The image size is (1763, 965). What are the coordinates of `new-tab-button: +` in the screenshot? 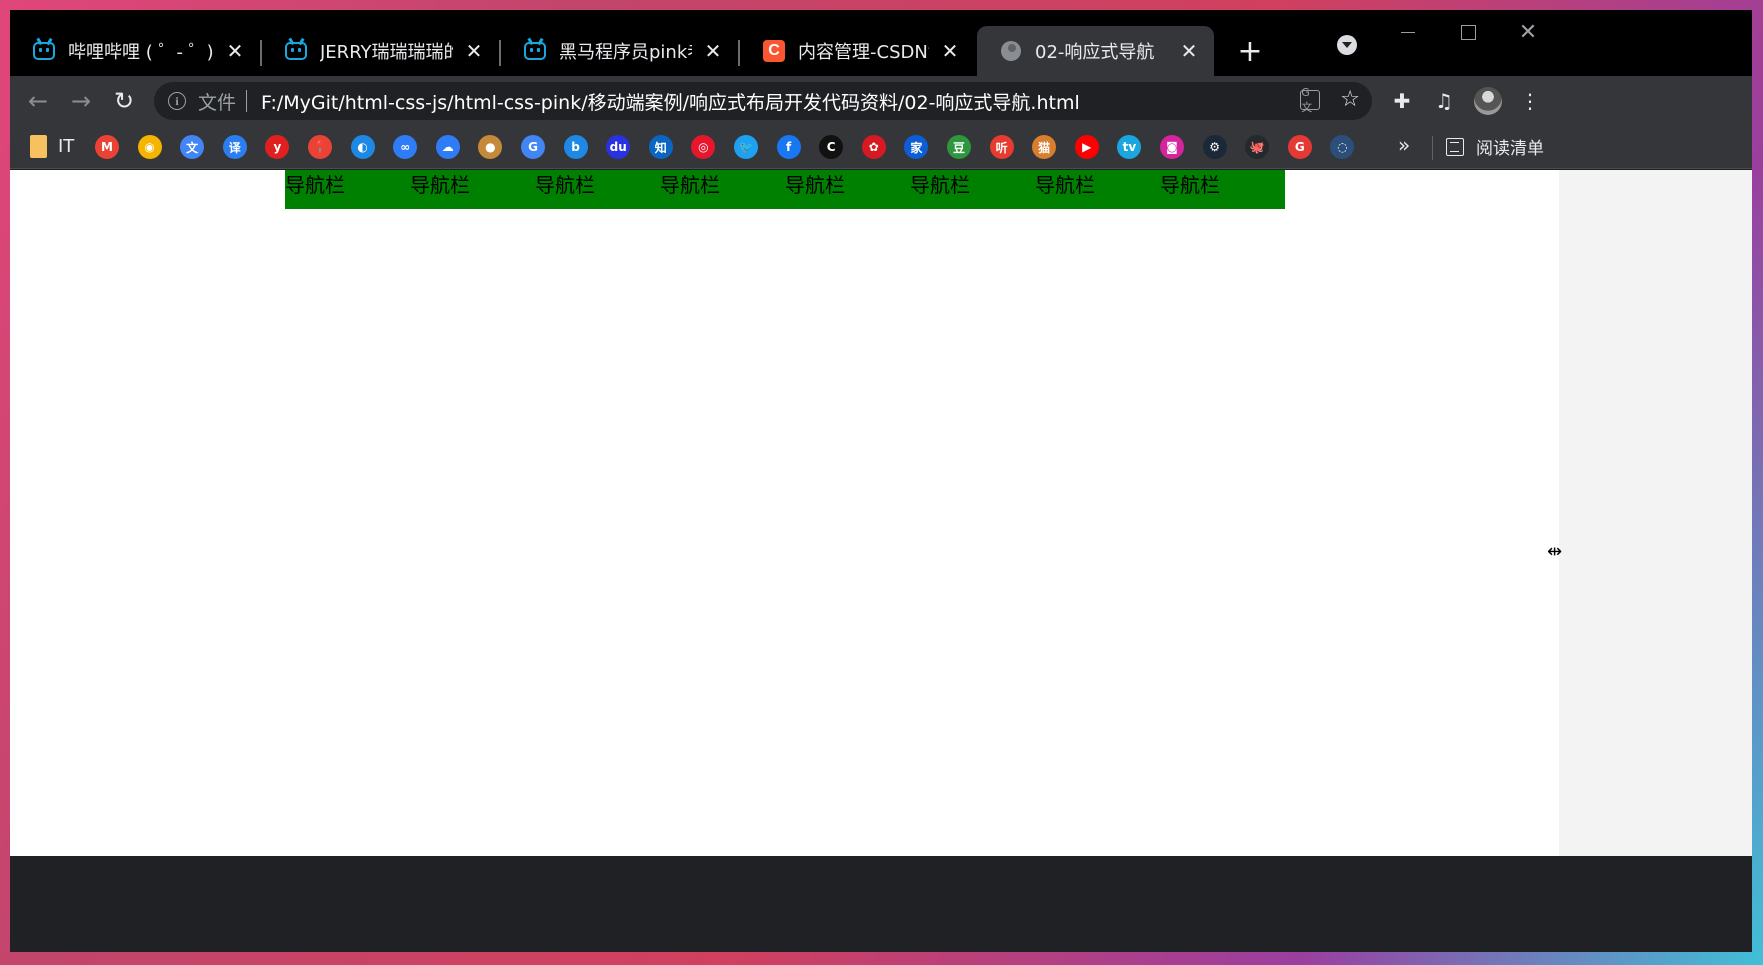 It's located at (1250, 52).